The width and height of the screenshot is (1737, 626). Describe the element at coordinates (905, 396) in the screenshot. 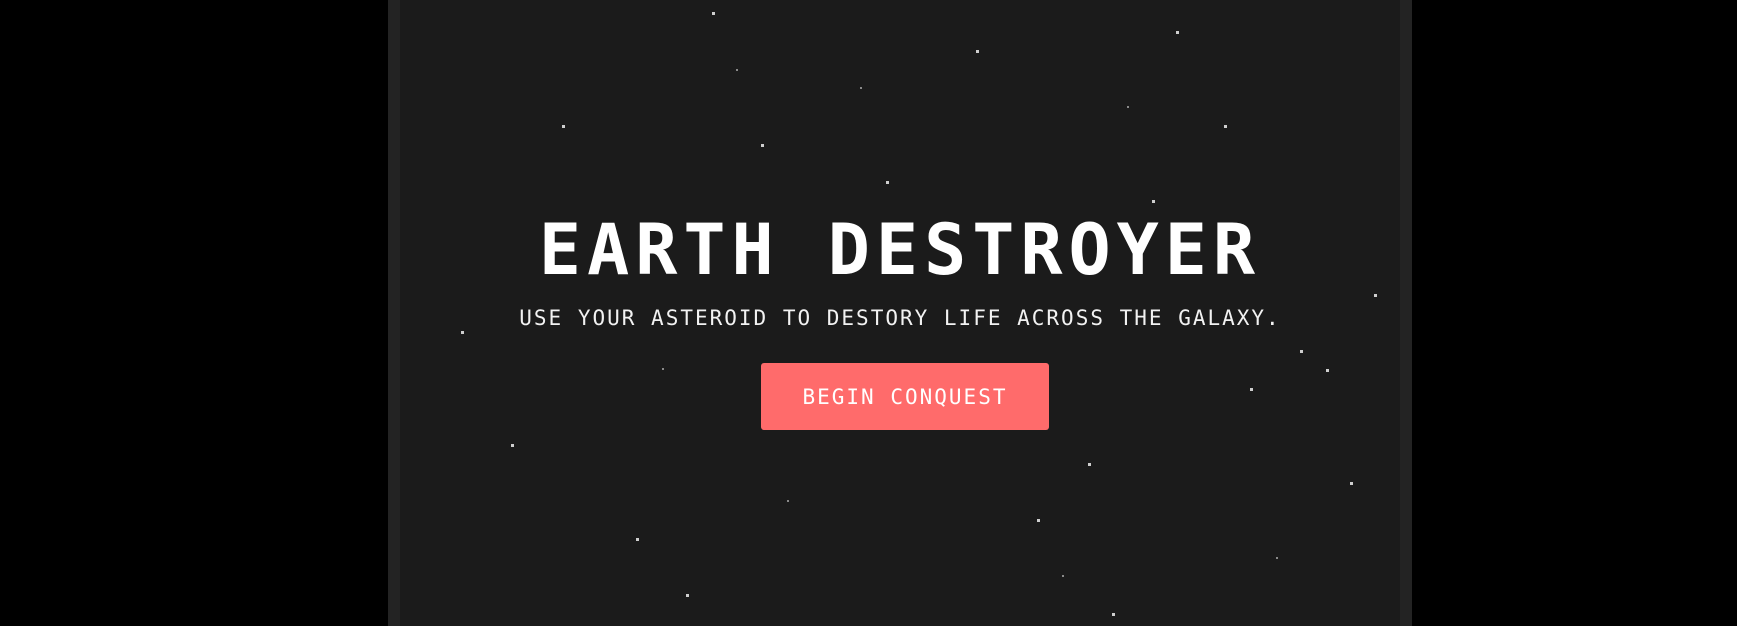

I see `begin-conquest-button: BEGIN CONQUEST` at that location.